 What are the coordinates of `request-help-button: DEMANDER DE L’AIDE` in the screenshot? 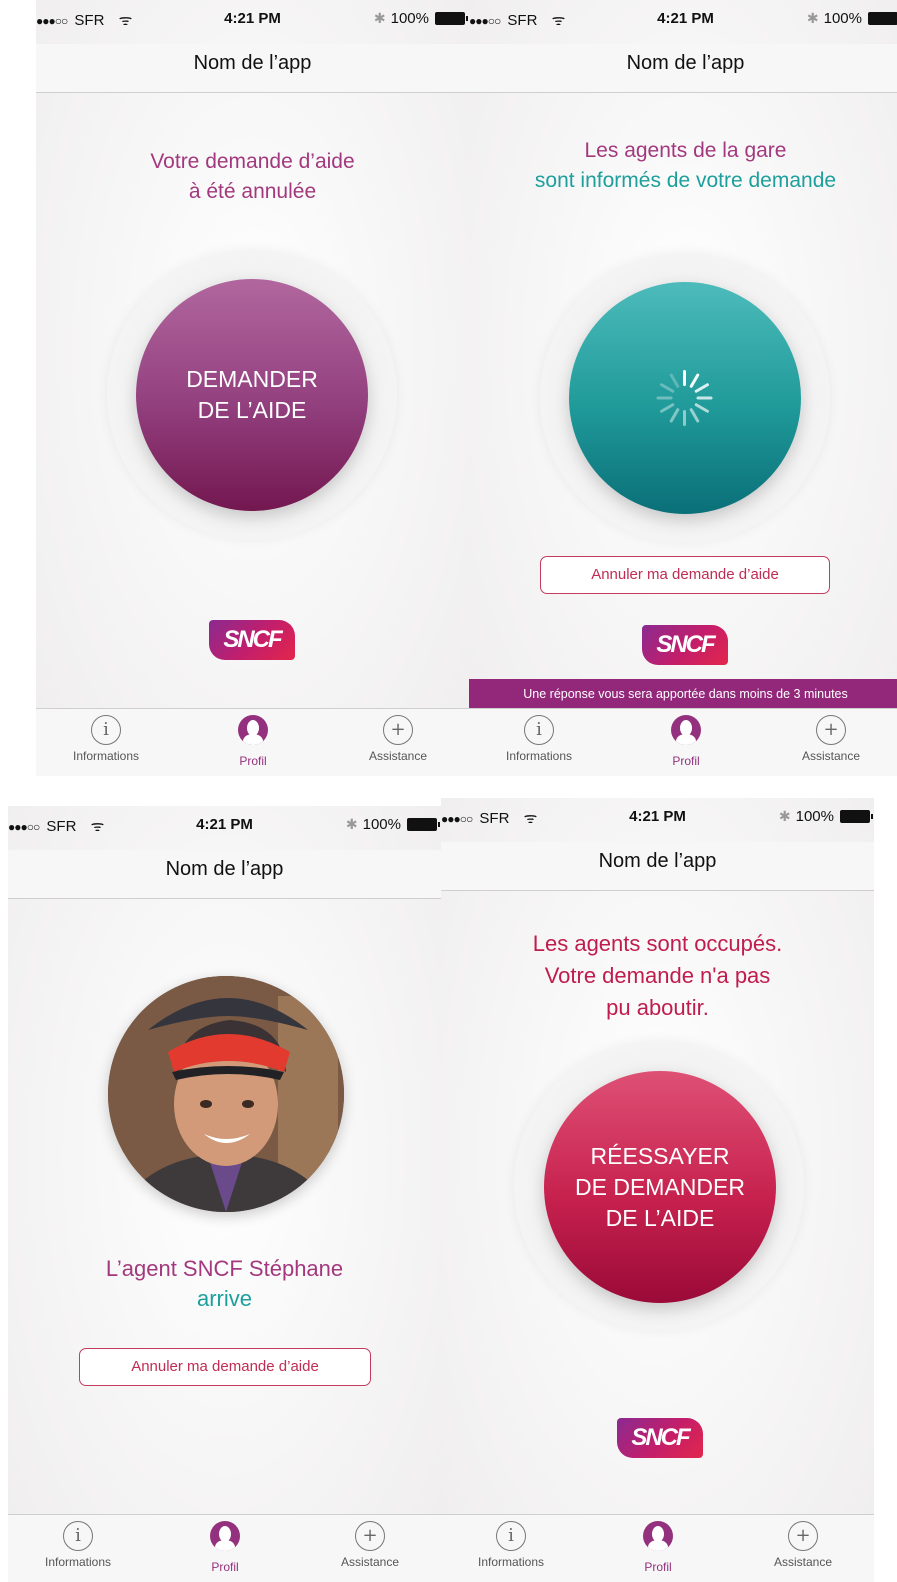 It's located at (252, 395).